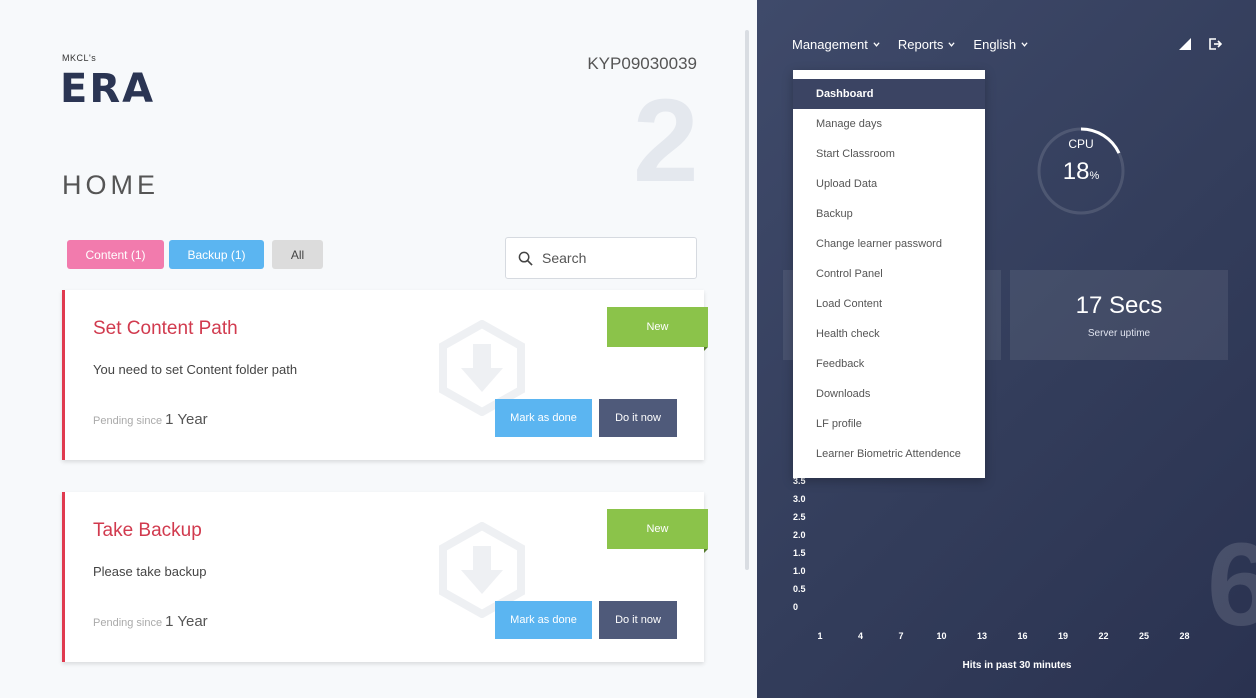 This screenshot has height=698, width=1256. What do you see at coordinates (889, 304) in the screenshot?
I see `menu-item-load-content: Load Content` at bounding box center [889, 304].